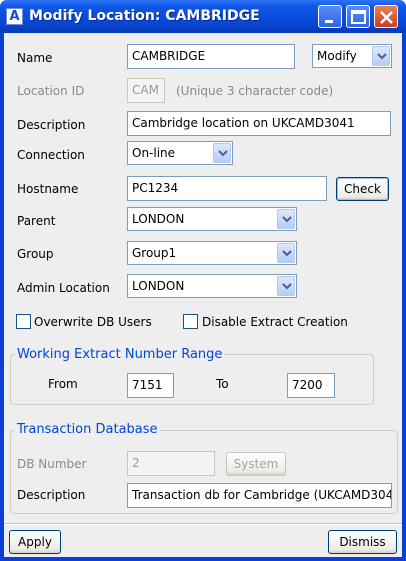  Describe the element at coordinates (120, 354) in the screenshot. I see `extract-range-title: Working Extract Number Range` at that location.